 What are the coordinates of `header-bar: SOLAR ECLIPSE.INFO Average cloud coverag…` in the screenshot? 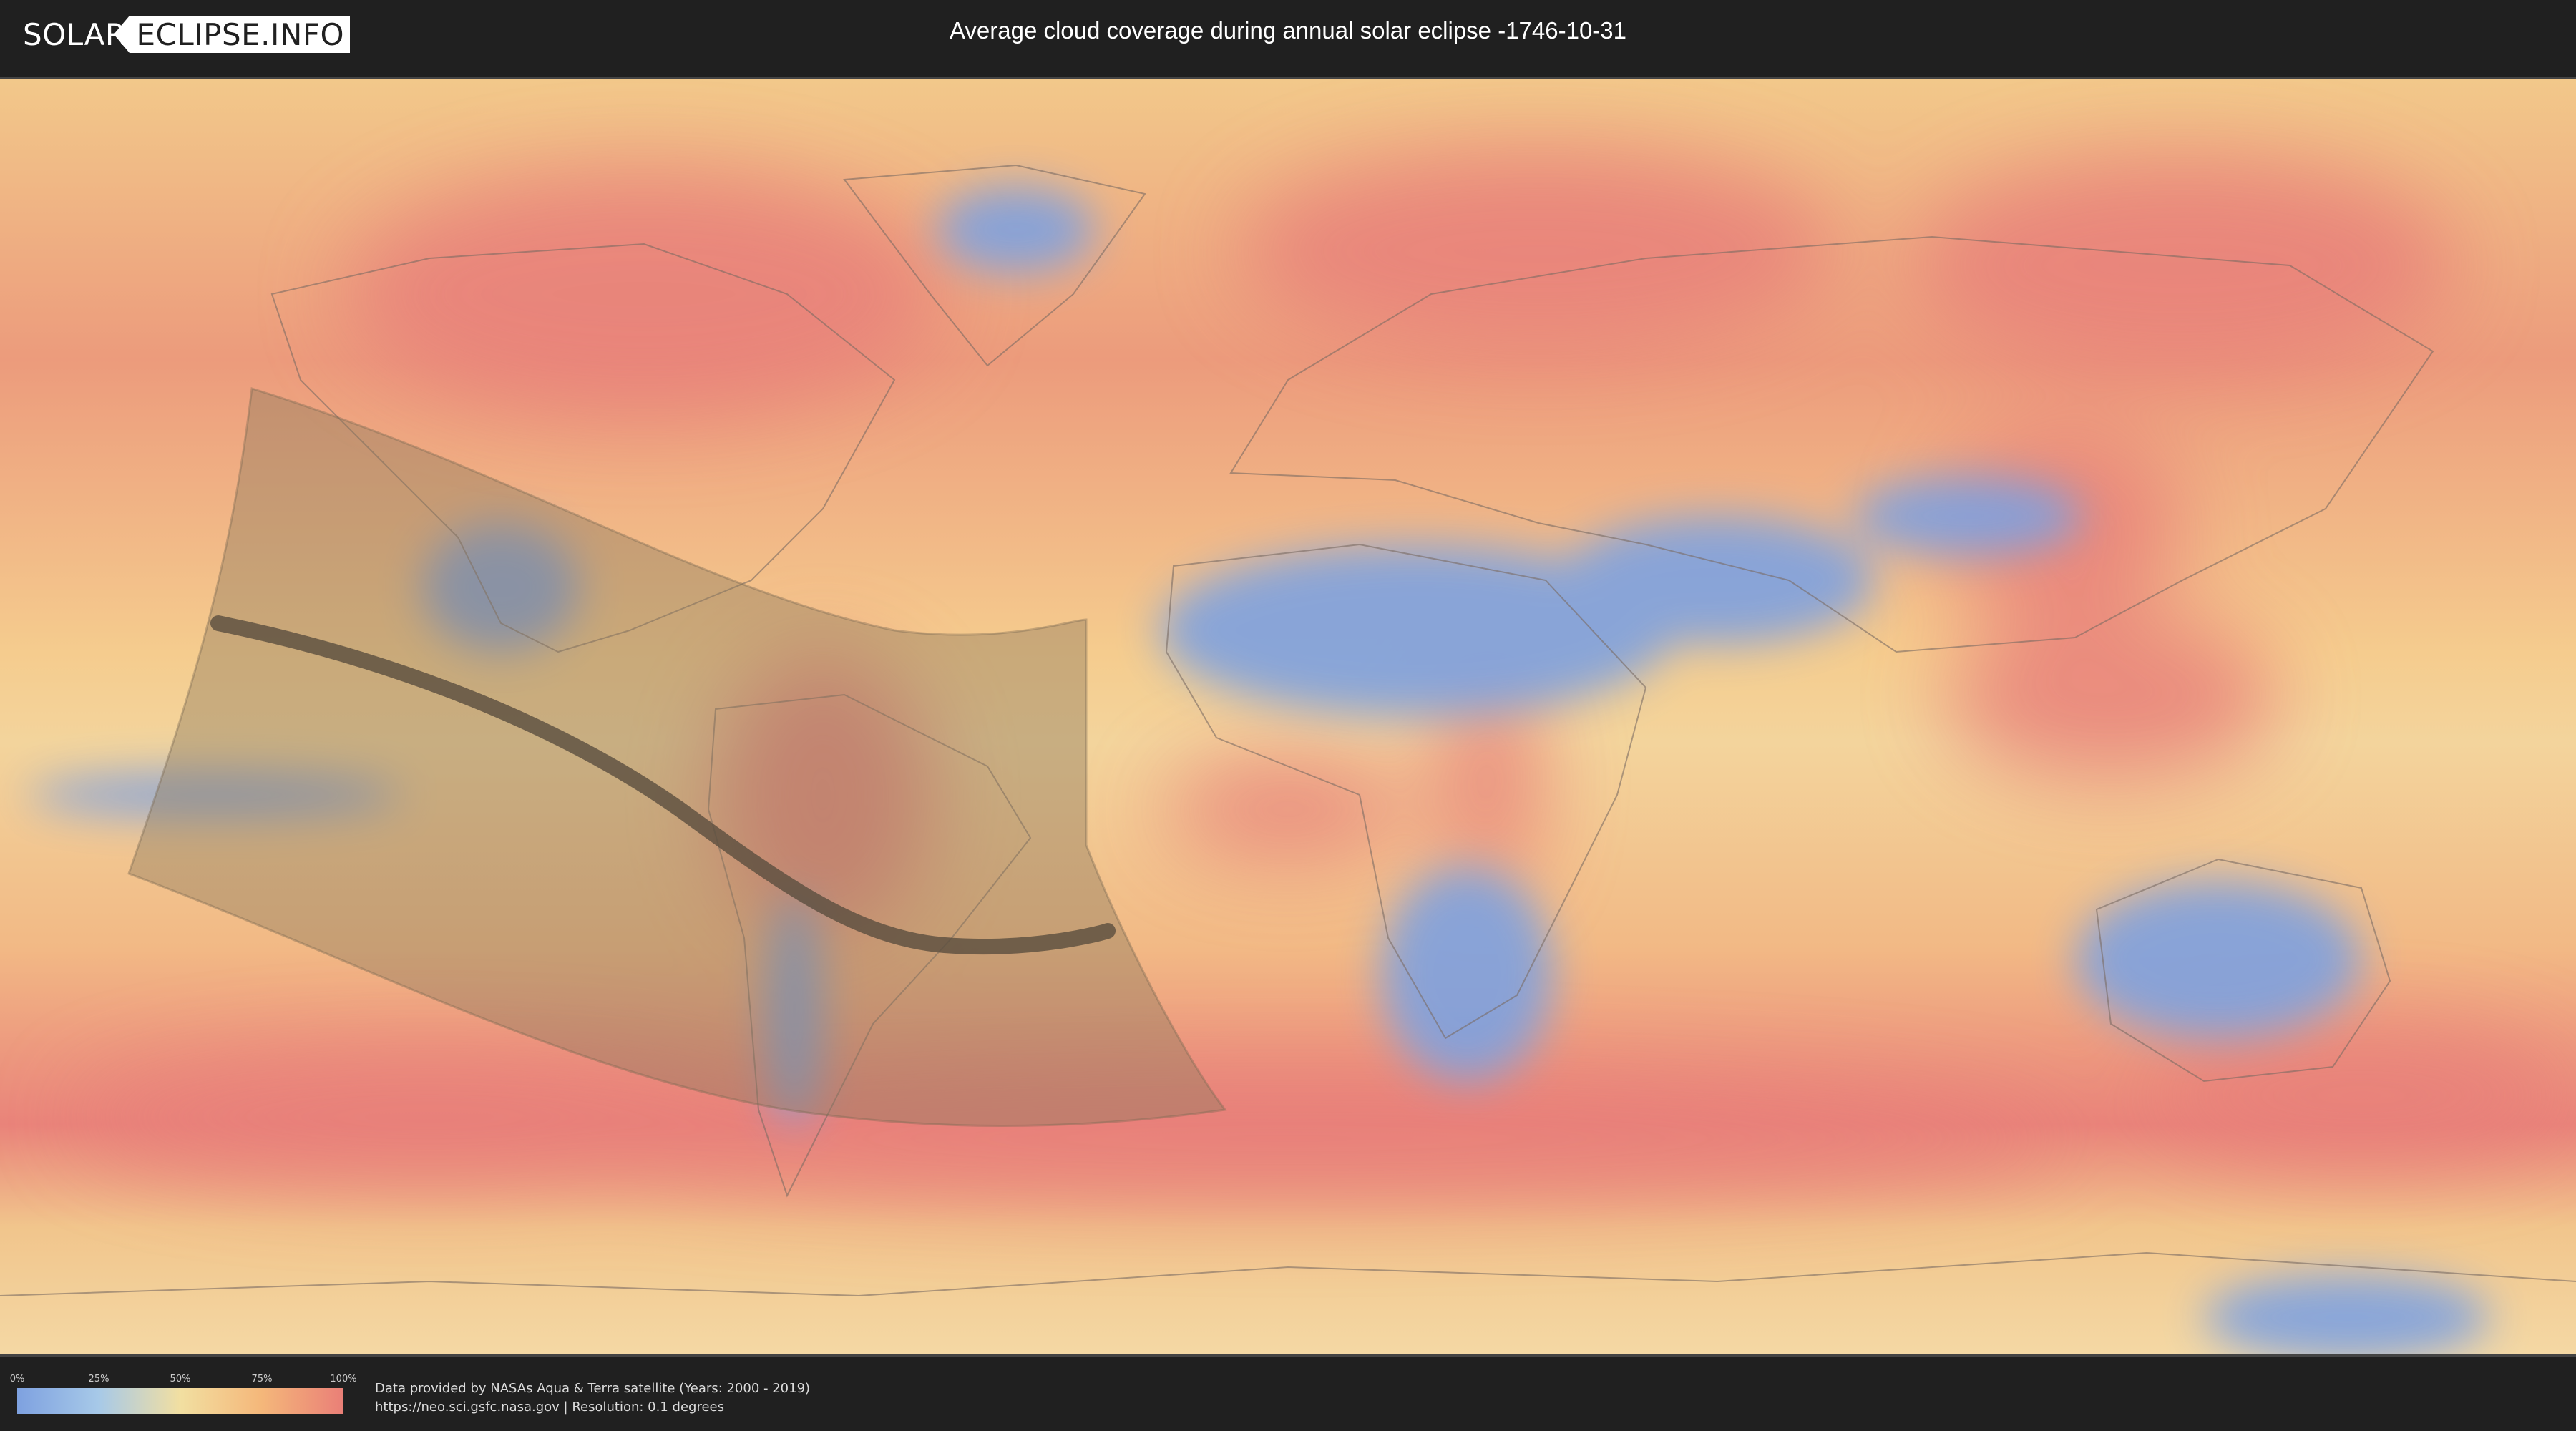 It's located at (1288, 36).